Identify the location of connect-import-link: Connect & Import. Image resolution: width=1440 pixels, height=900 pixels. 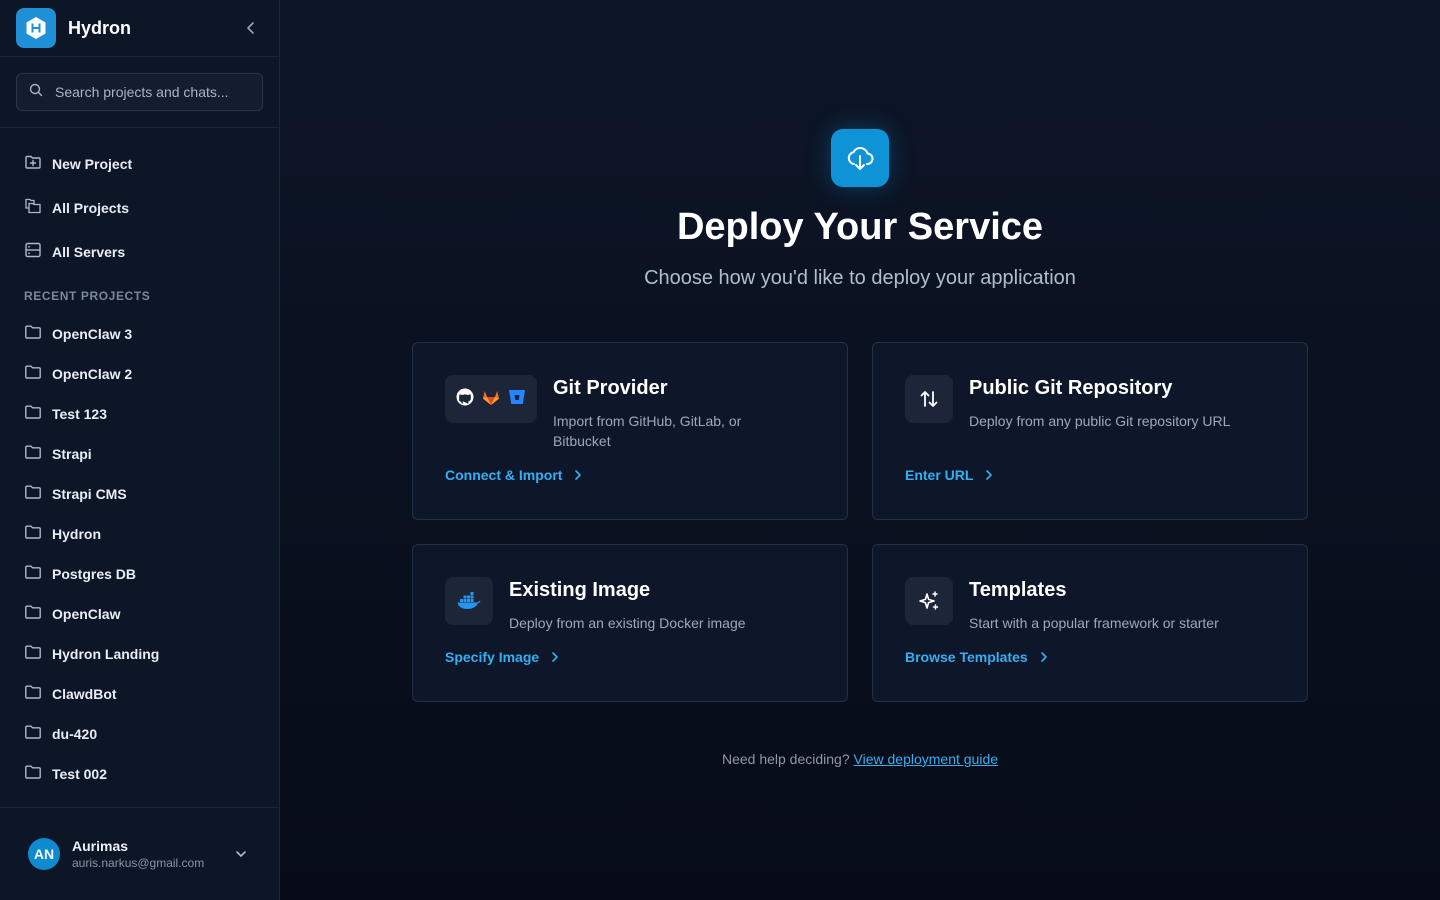
(514, 475).